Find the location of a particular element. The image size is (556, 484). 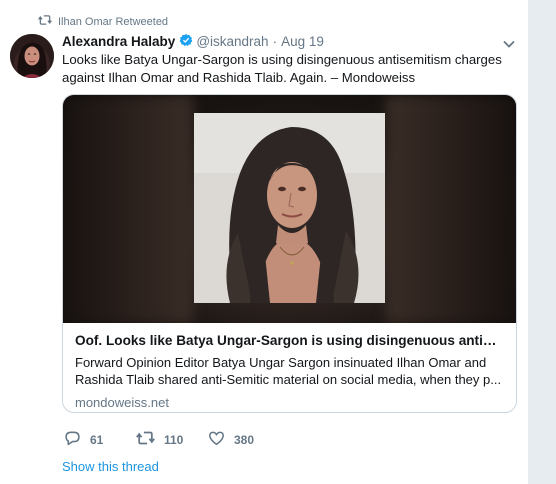

tweet-date: Aug 19 is located at coordinates (302, 41).